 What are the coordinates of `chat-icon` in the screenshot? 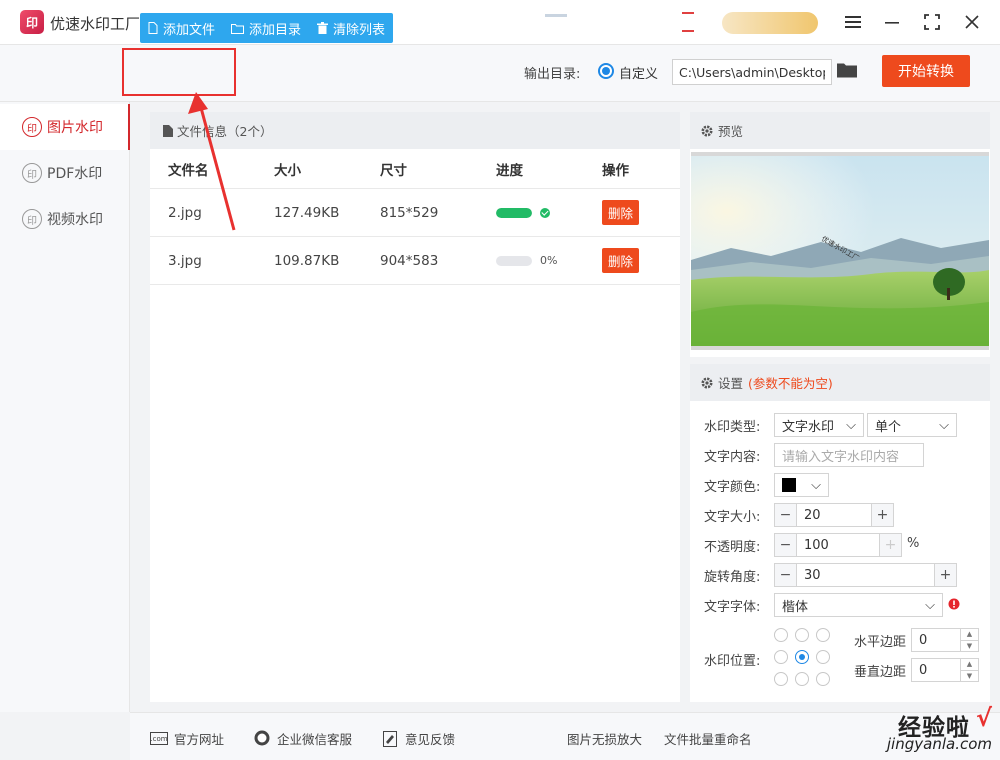 It's located at (261, 738).